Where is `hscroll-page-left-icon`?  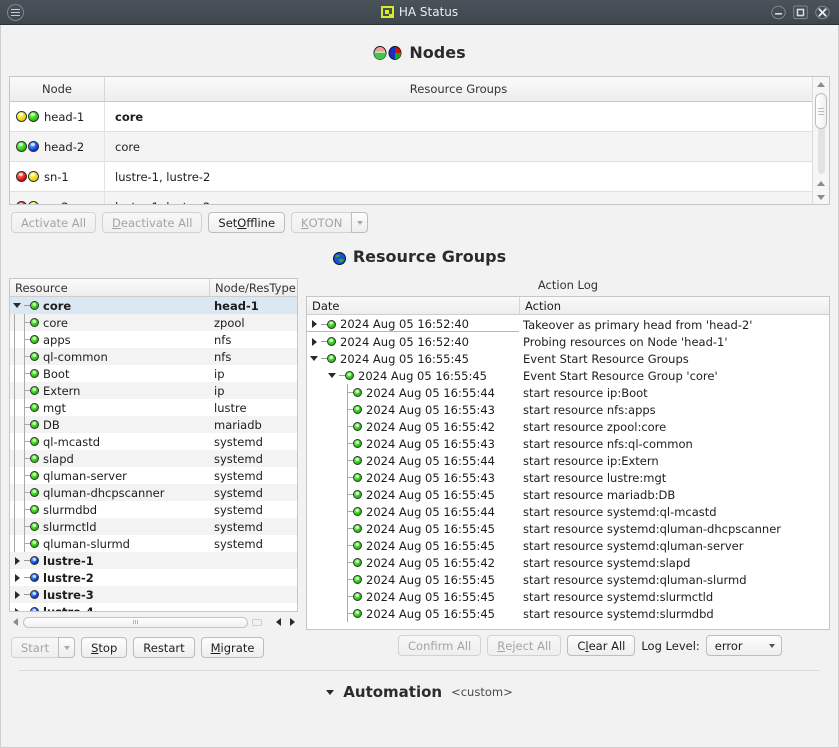 hscroll-page-left-icon is located at coordinates (278, 622).